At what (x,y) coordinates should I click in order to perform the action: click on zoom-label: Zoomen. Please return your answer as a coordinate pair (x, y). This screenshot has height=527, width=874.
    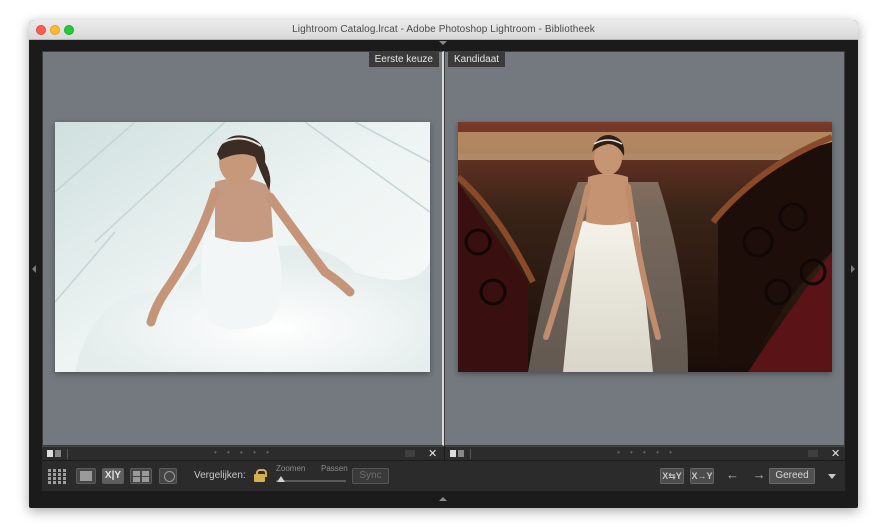
    Looking at the image, I should click on (291, 468).